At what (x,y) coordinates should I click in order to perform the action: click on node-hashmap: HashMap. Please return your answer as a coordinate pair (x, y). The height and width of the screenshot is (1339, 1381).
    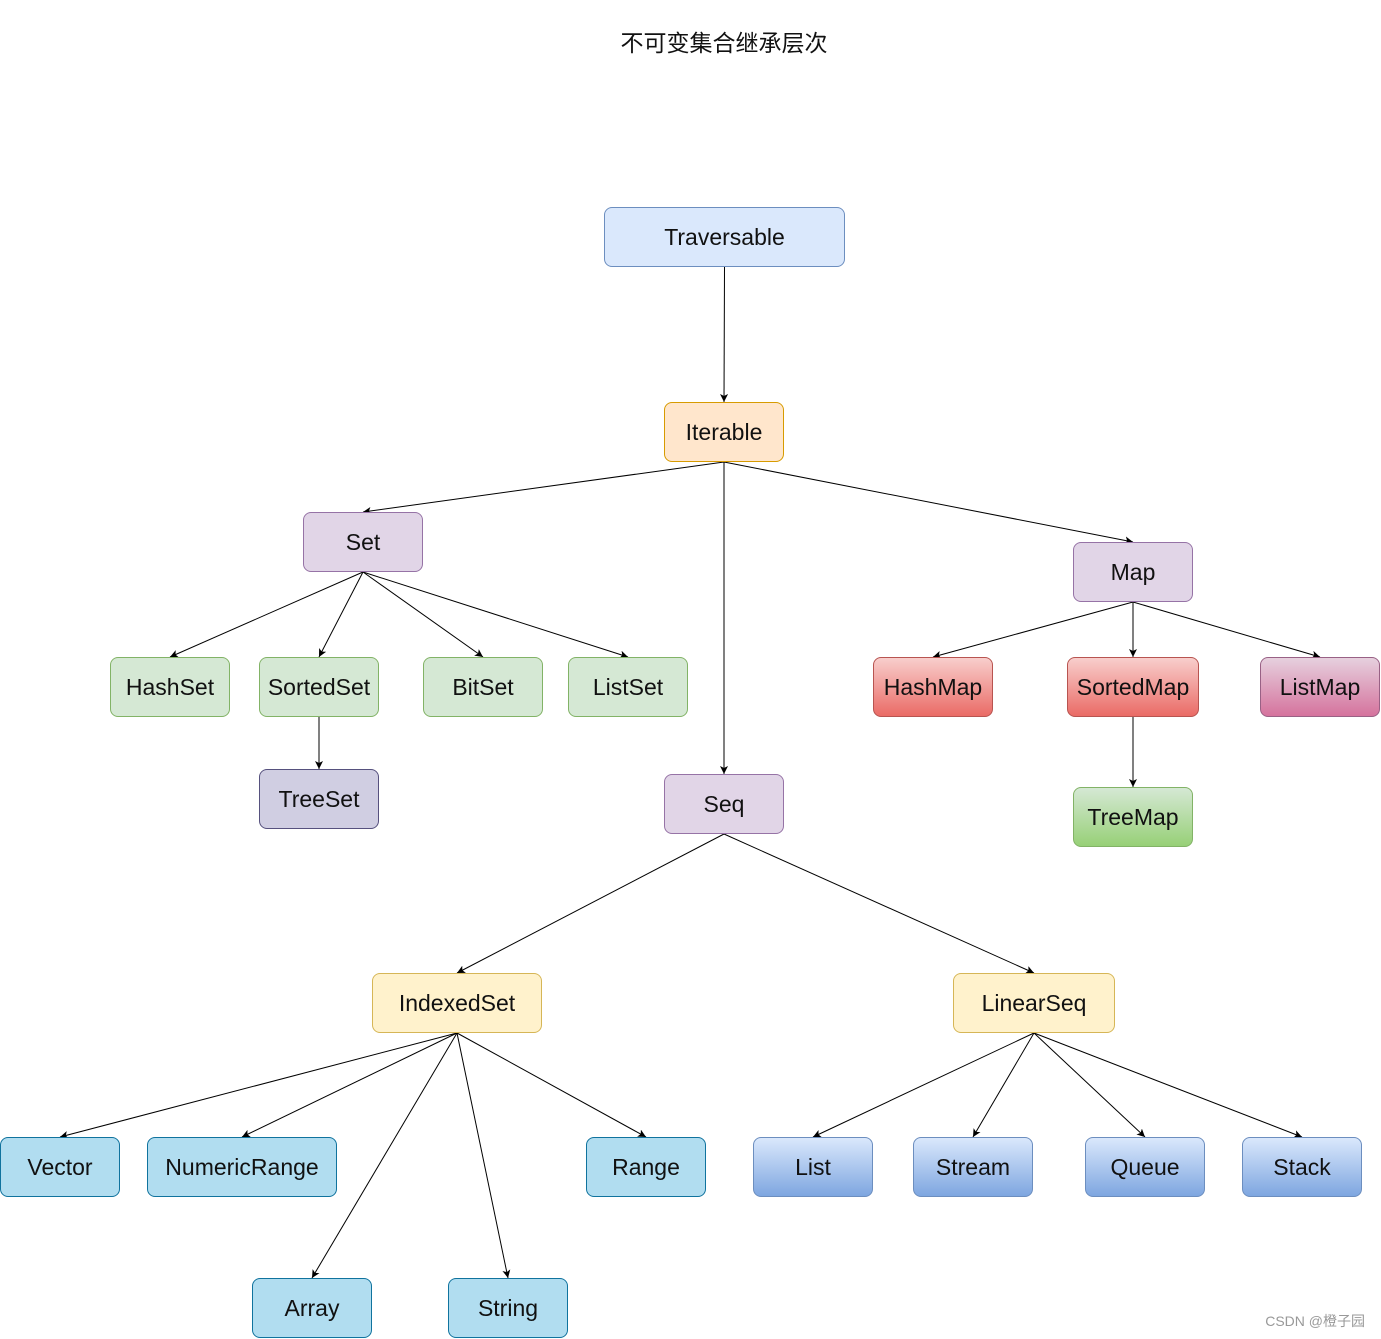
    Looking at the image, I should click on (933, 687).